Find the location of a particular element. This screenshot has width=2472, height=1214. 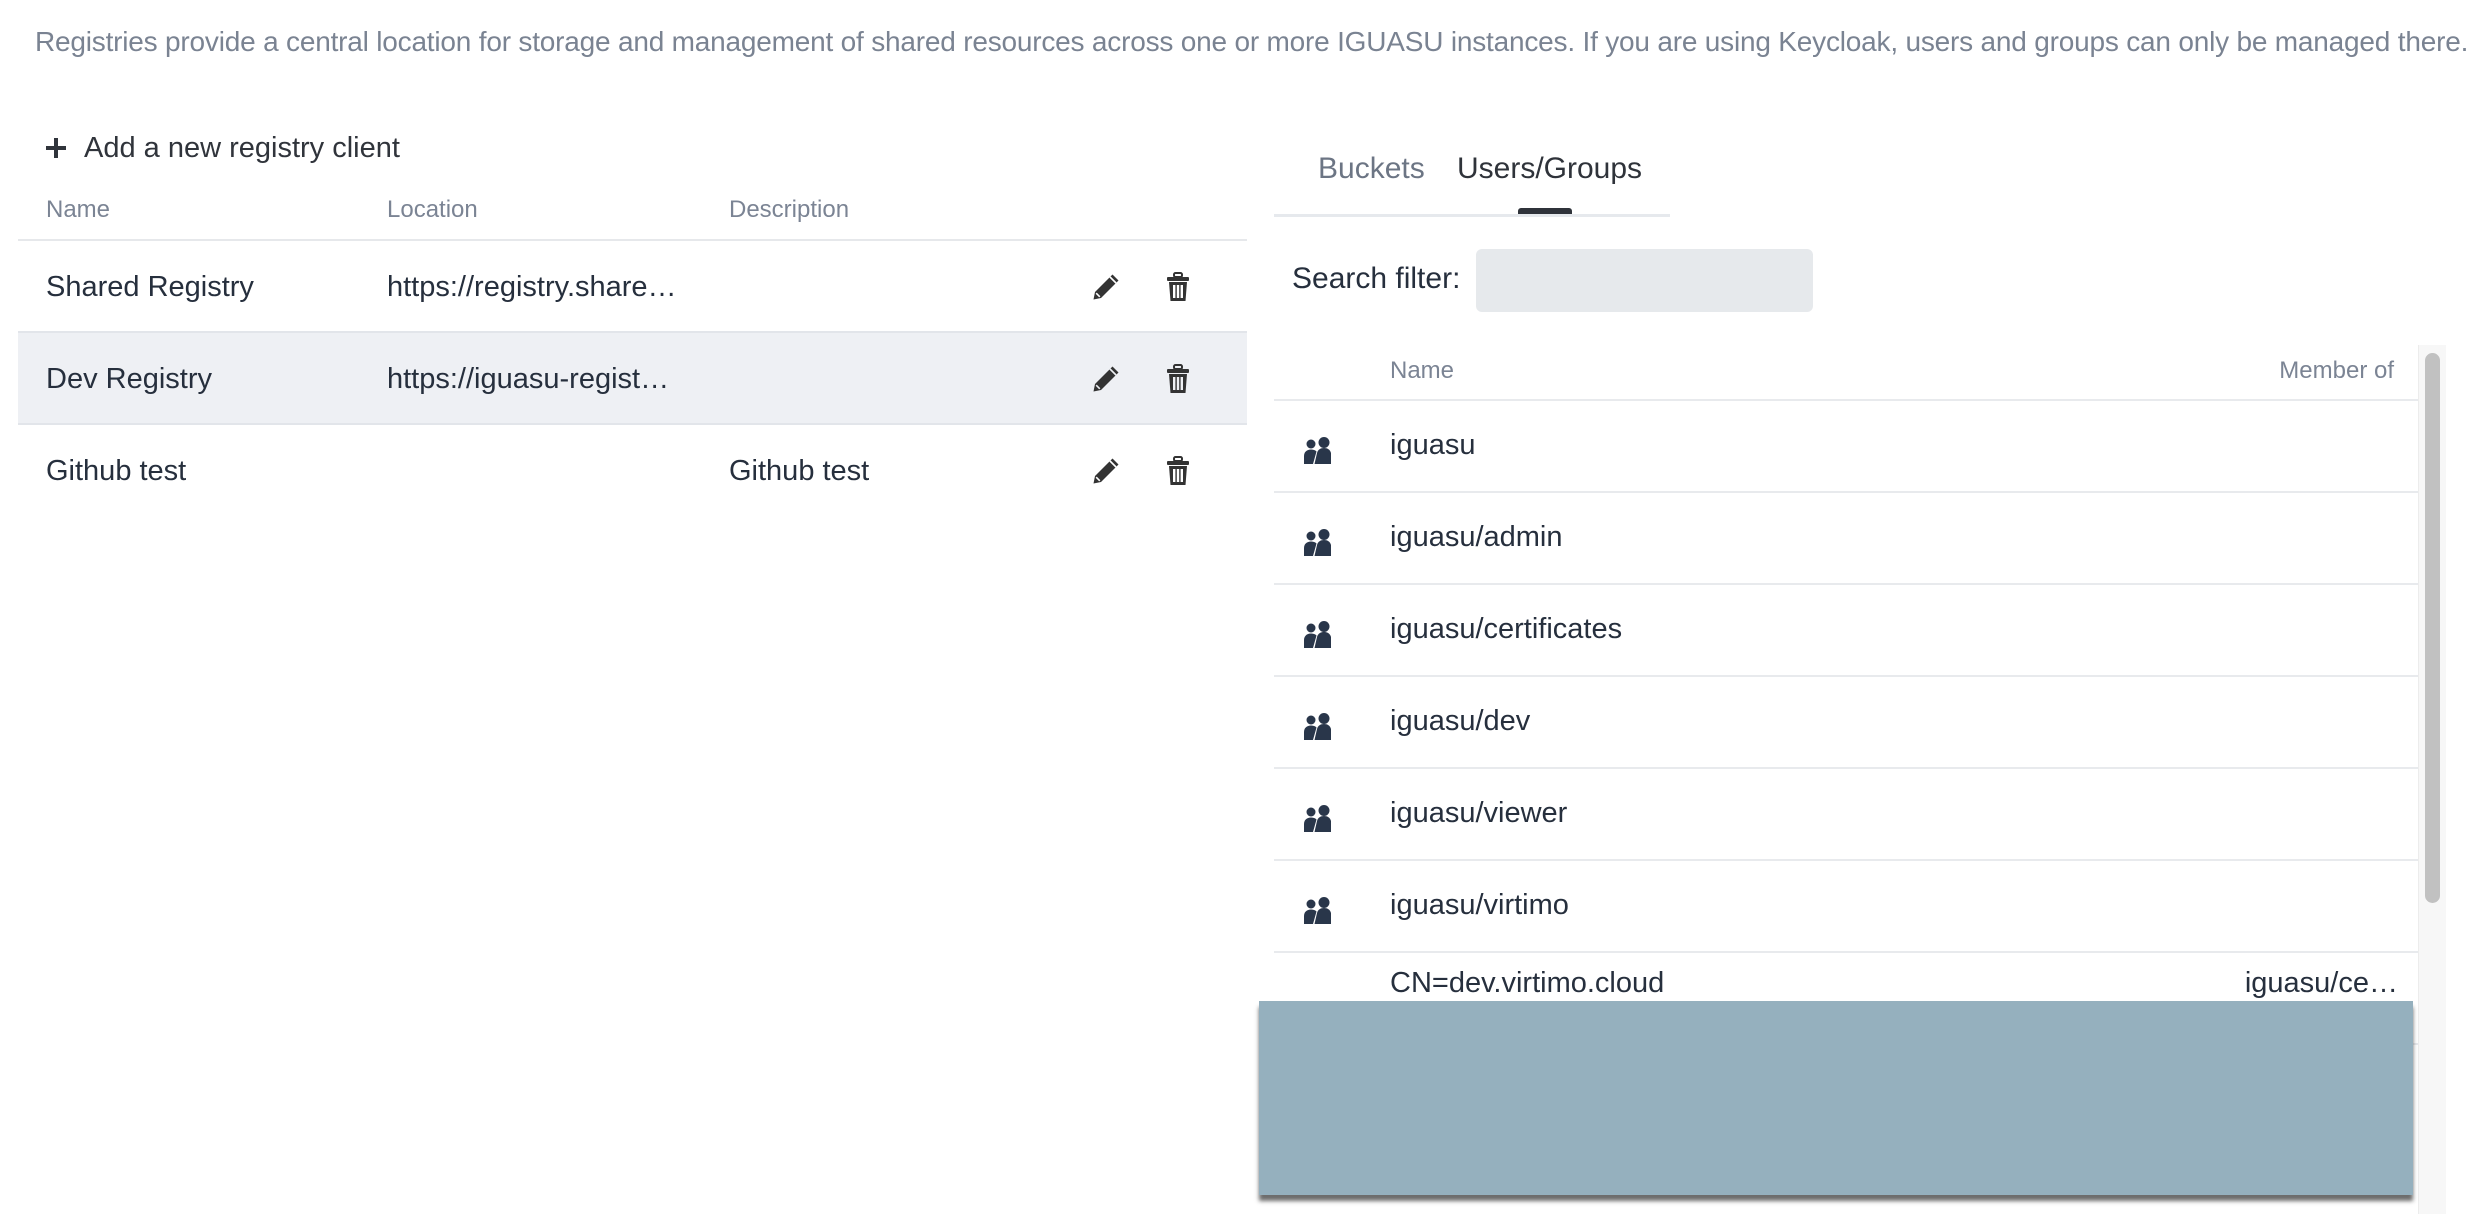

add-registry-client-button: Add a new registry client is located at coordinates (220, 148).